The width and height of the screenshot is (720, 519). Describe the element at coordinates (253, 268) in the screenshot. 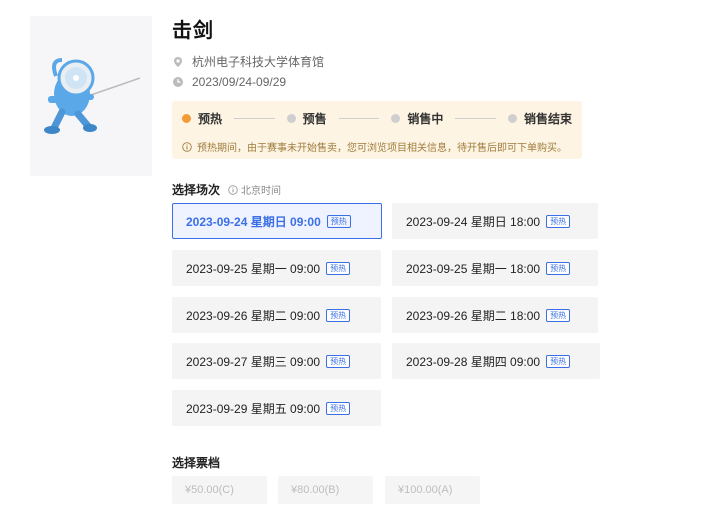

I see `session-label: 2023-09-25 星期一 09:00` at that location.